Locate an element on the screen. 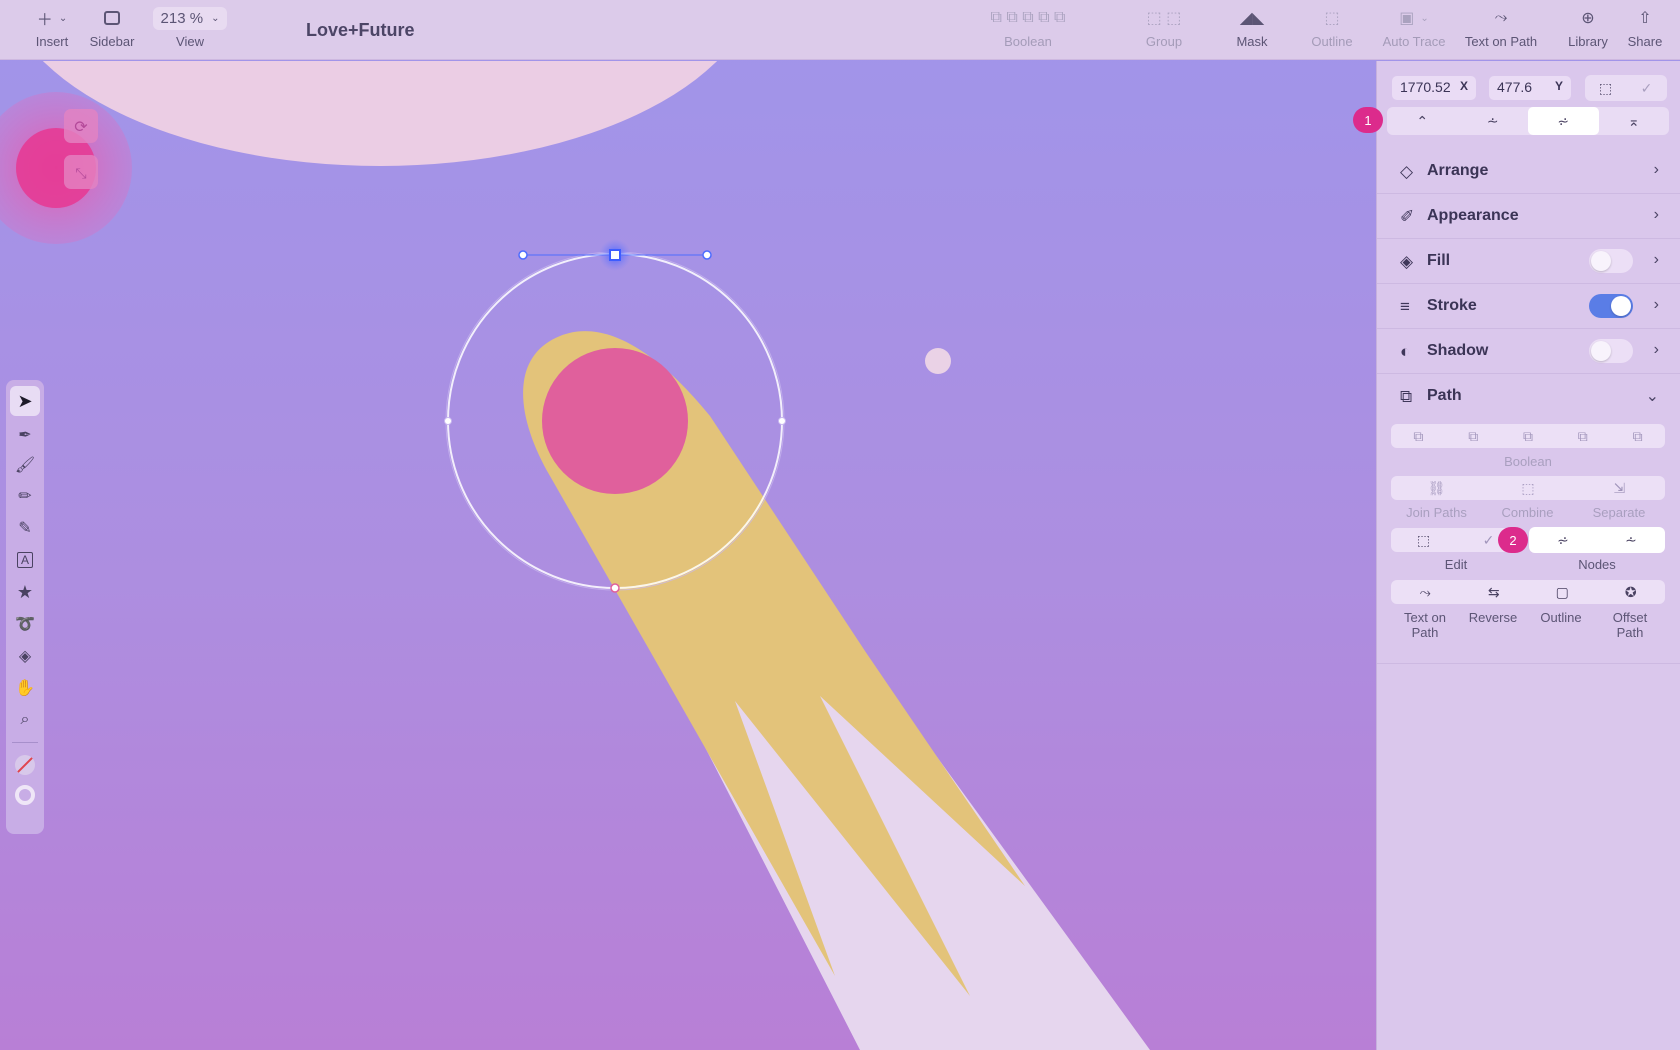 The height and width of the screenshot is (1050, 1680). auto-trace-label: Auto Trace is located at coordinates (1414, 41).